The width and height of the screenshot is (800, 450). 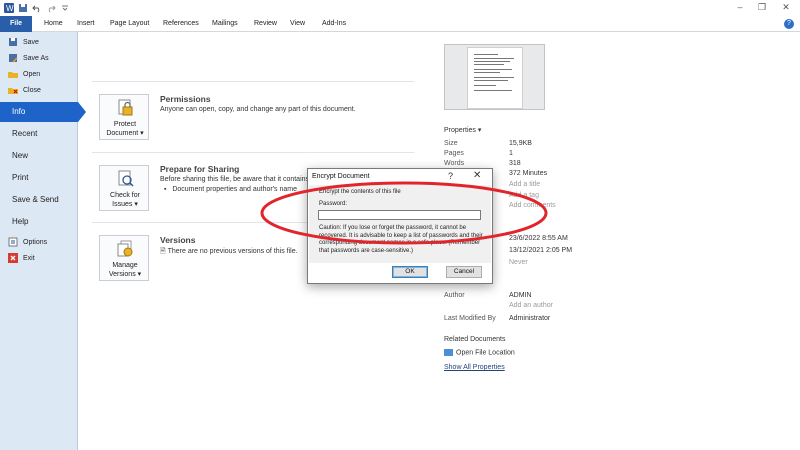 What do you see at coordinates (32, 74) in the screenshot?
I see `nav-open-label: Open` at bounding box center [32, 74].